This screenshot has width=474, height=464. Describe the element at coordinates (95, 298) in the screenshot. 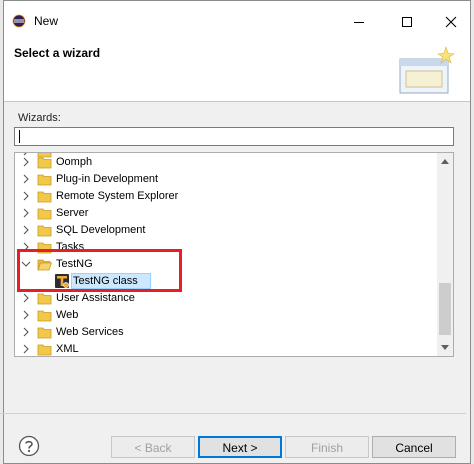

I see `tree-item-label: User Assistance` at that location.